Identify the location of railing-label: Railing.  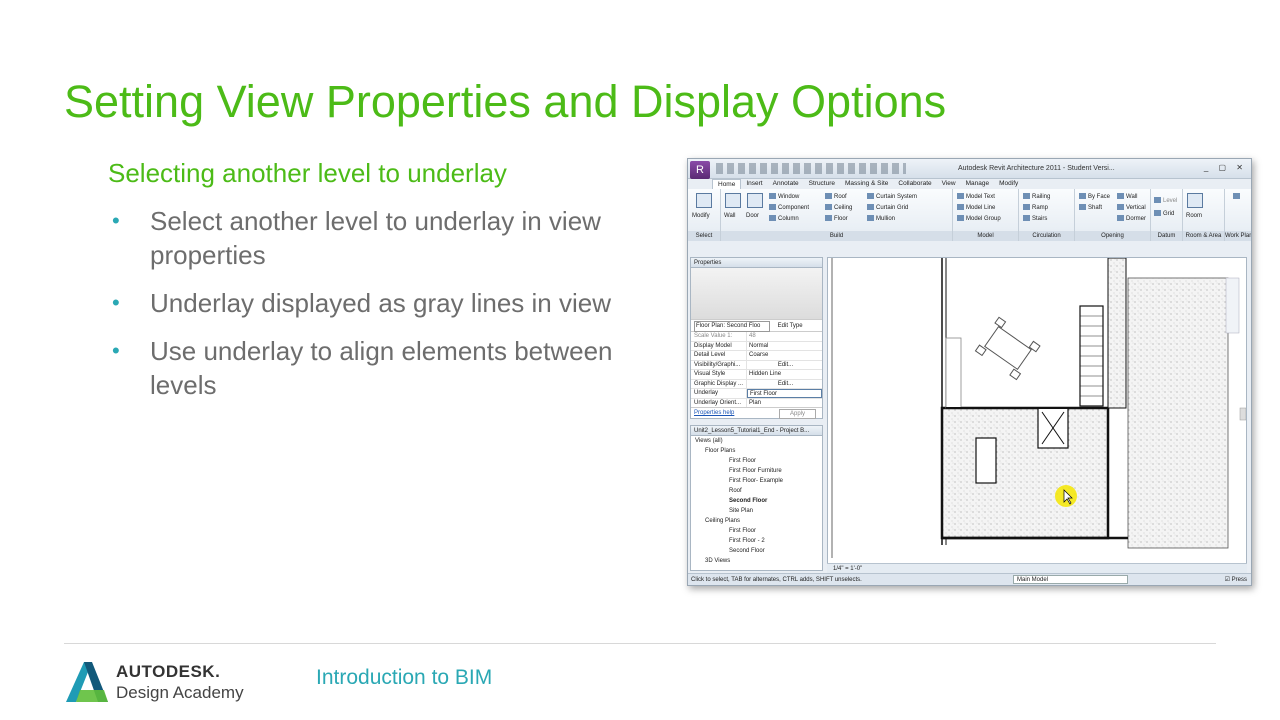
(1041, 197).